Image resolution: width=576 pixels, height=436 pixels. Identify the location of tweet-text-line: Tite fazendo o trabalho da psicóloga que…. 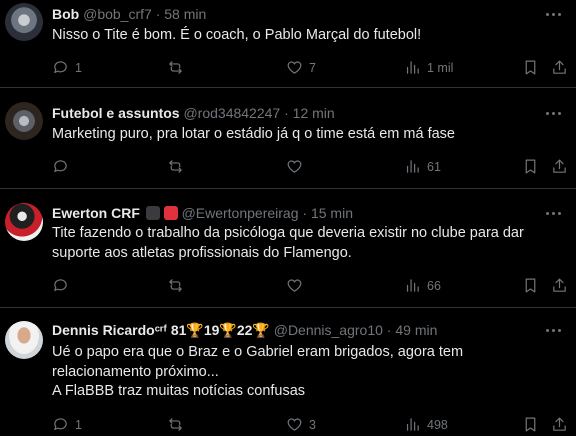
(288, 233).